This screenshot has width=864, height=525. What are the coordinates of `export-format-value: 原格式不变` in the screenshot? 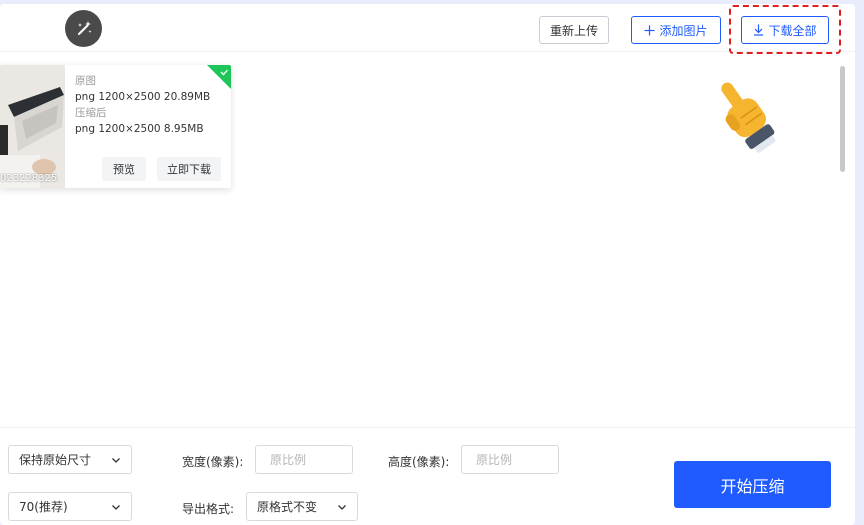 It's located at (287, 507).